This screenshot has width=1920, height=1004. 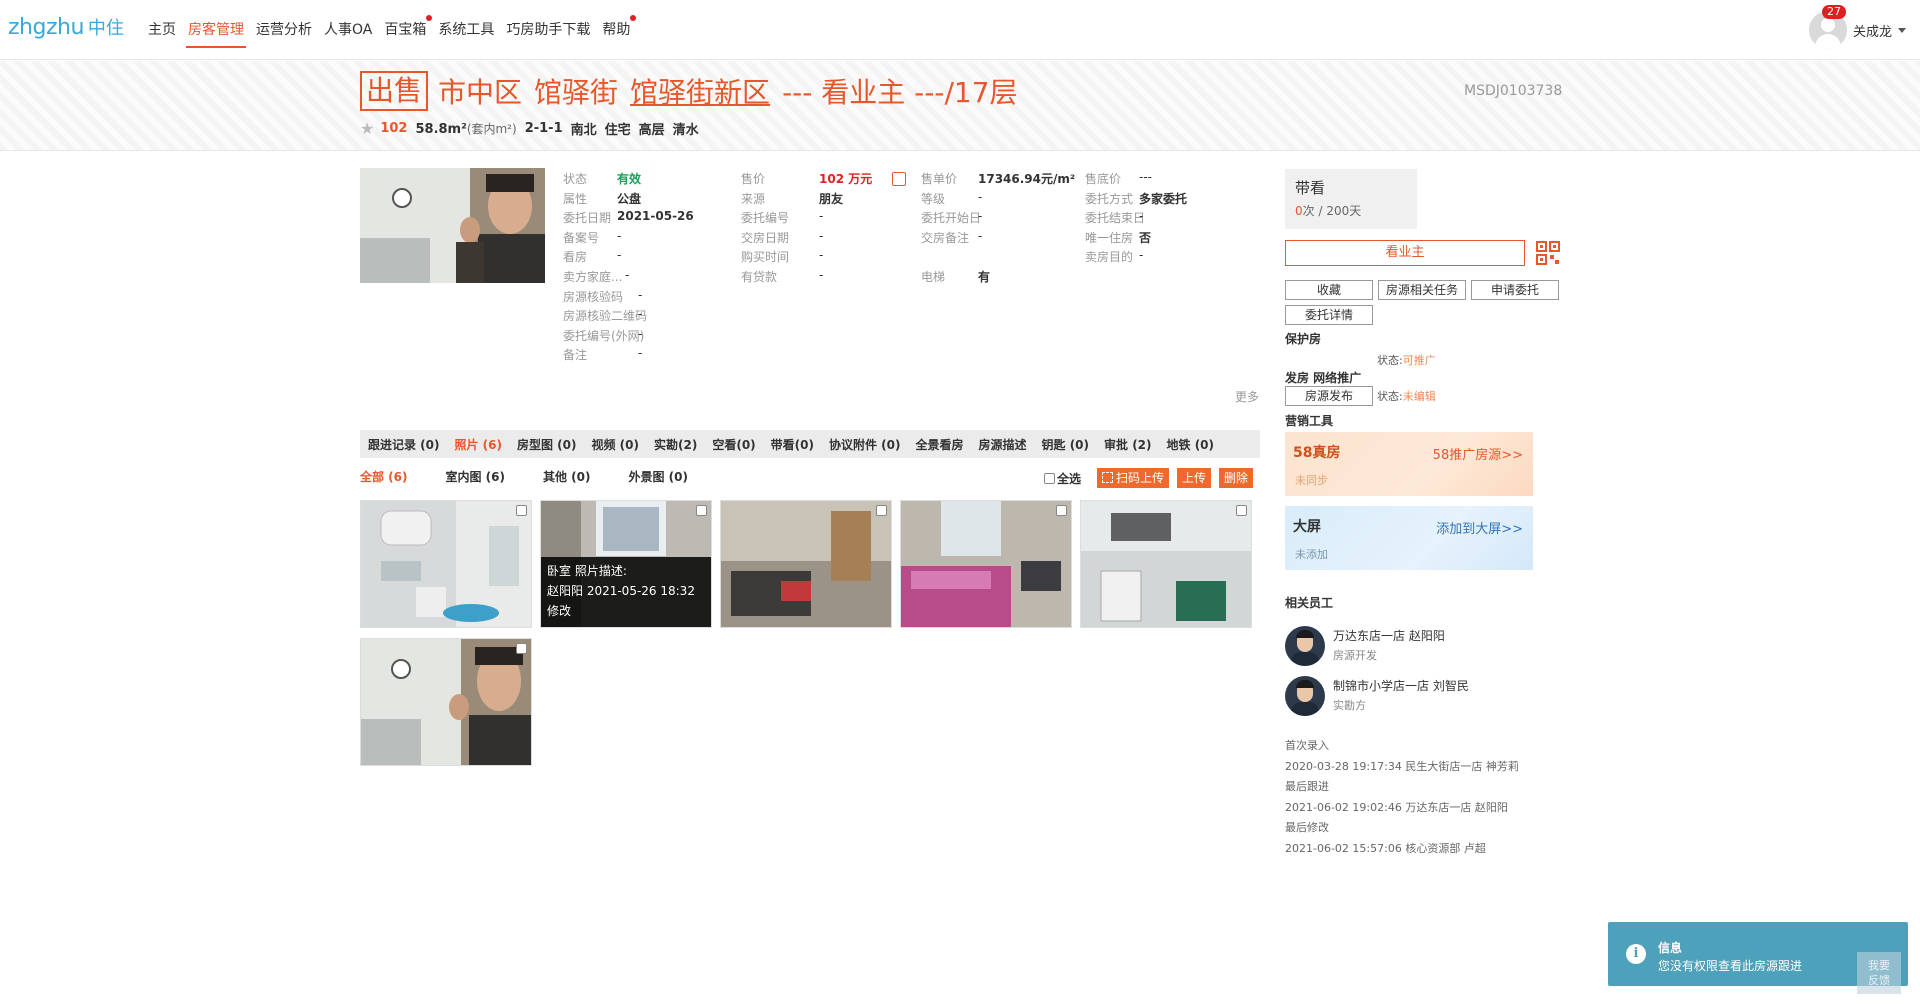 What do you see at coordinates (616, 30) in the screenshot?
I see `nav-item: 帮助` at bounding box center [616, 30].